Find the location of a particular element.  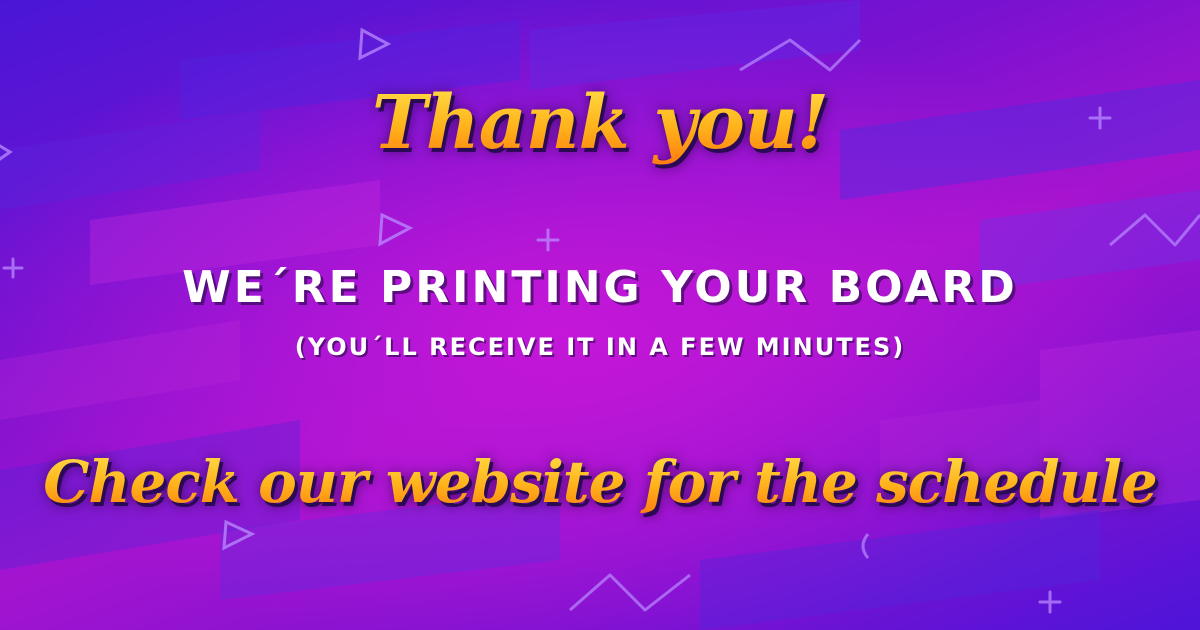

schedule-call-to-action: Check our website for the schedule is located at coordinates (600, 482).